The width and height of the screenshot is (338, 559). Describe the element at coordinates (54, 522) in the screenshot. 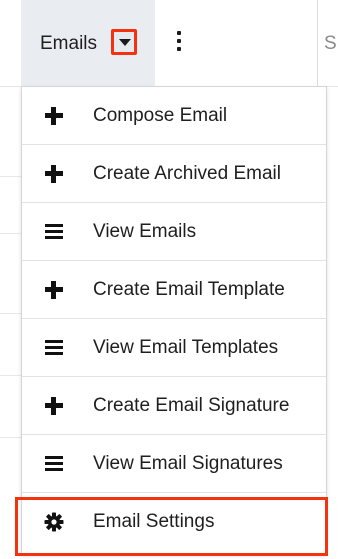

I see `gear-icon` at that location.